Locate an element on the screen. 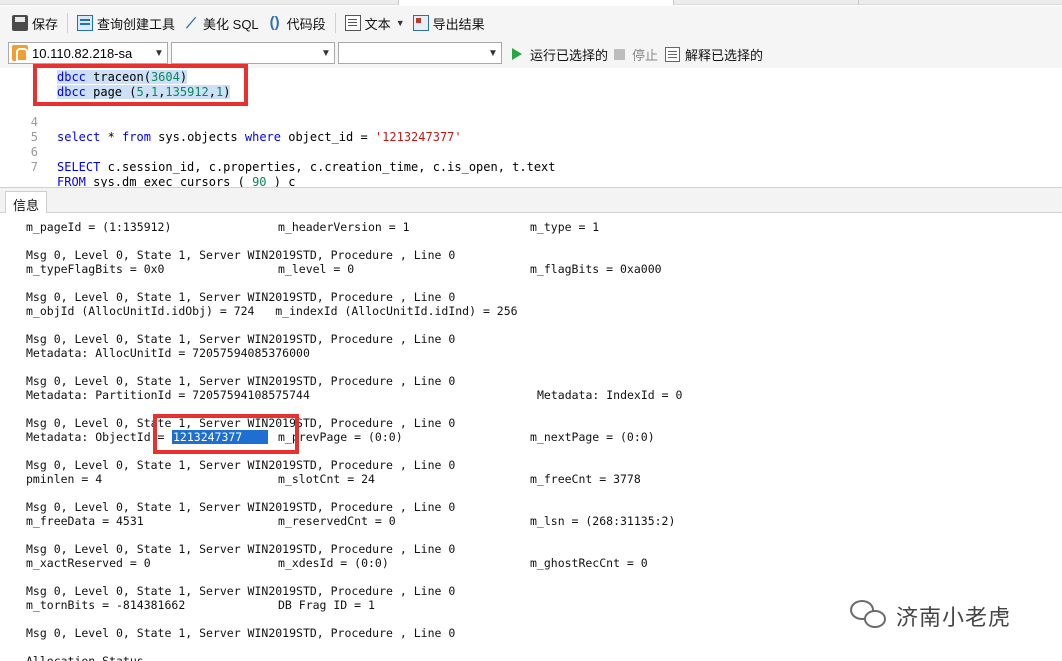 The width and height of the screenshot is (1062, 661). annotation-box-objectid is located at coordinates (226, 434).